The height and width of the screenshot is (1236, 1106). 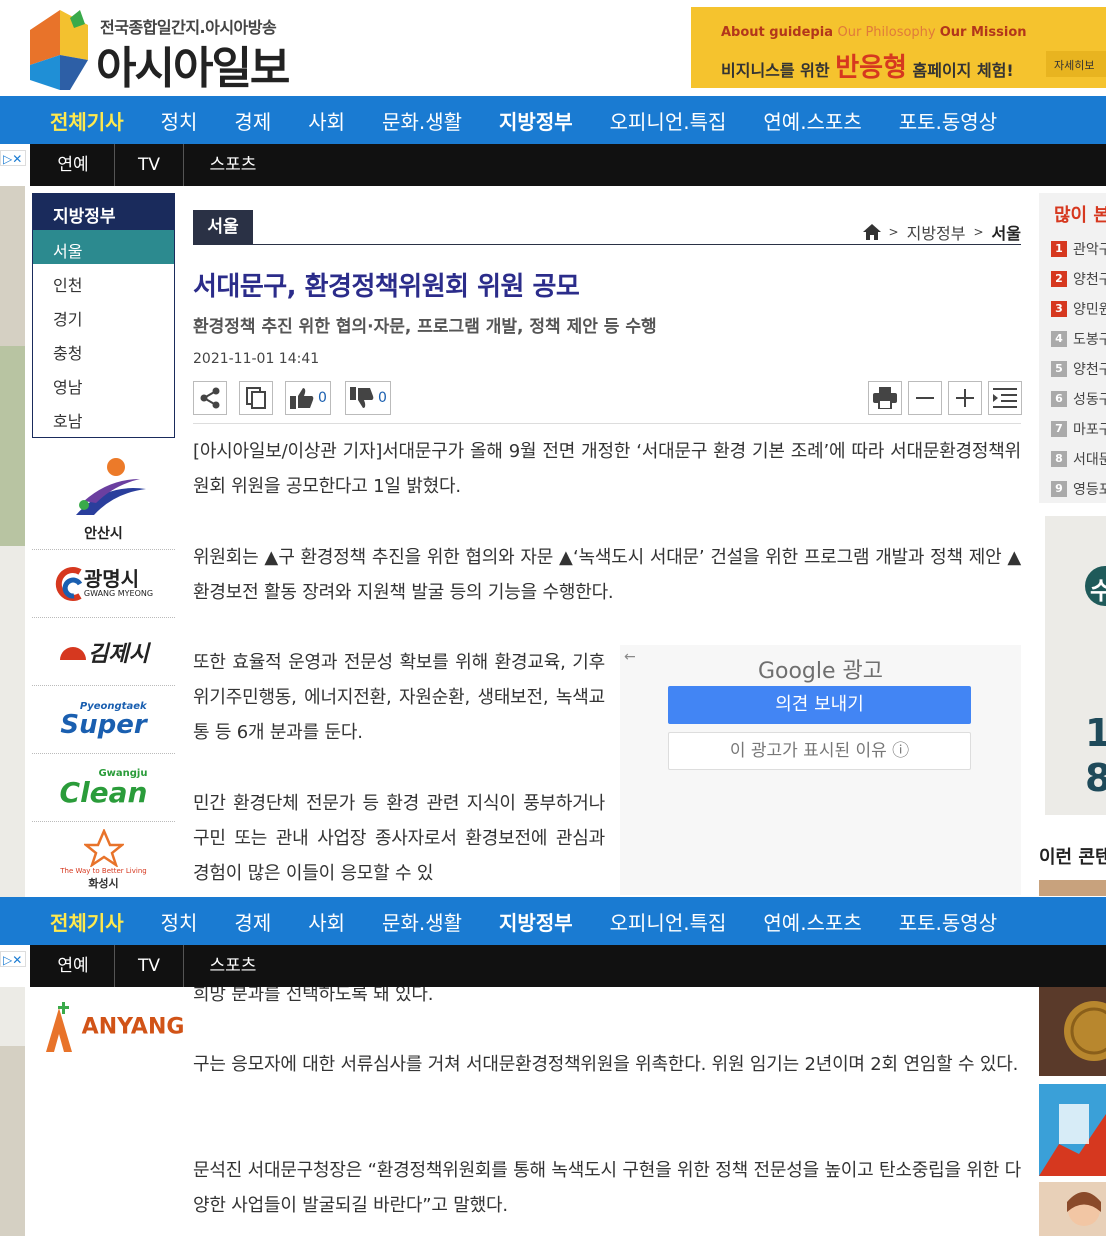 What do you see at coordinates (1089, 310) in the screenshot?
I see `popular-text: 양민원` at bounding box center [1089, 310].